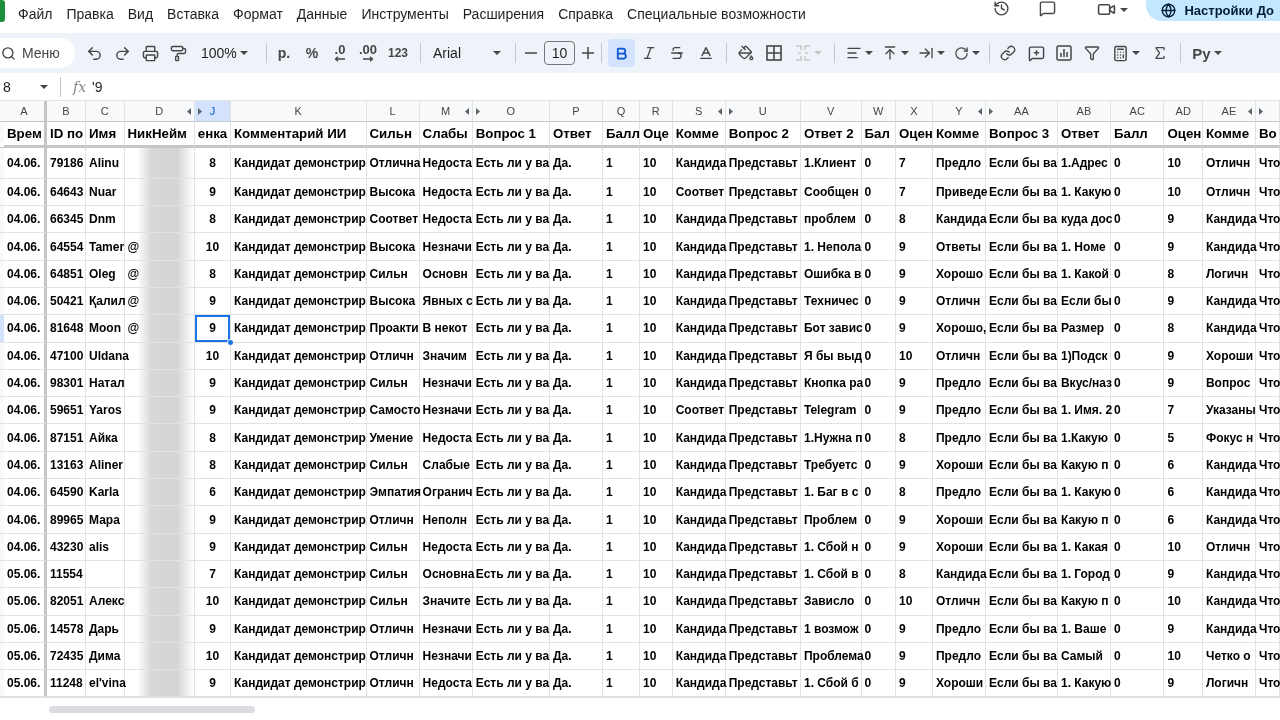 The width and height of the screenshot is (1280, 720). Describe the element at coordinates (588, 53) in the screenshot. I see `plus-icon` at that location.